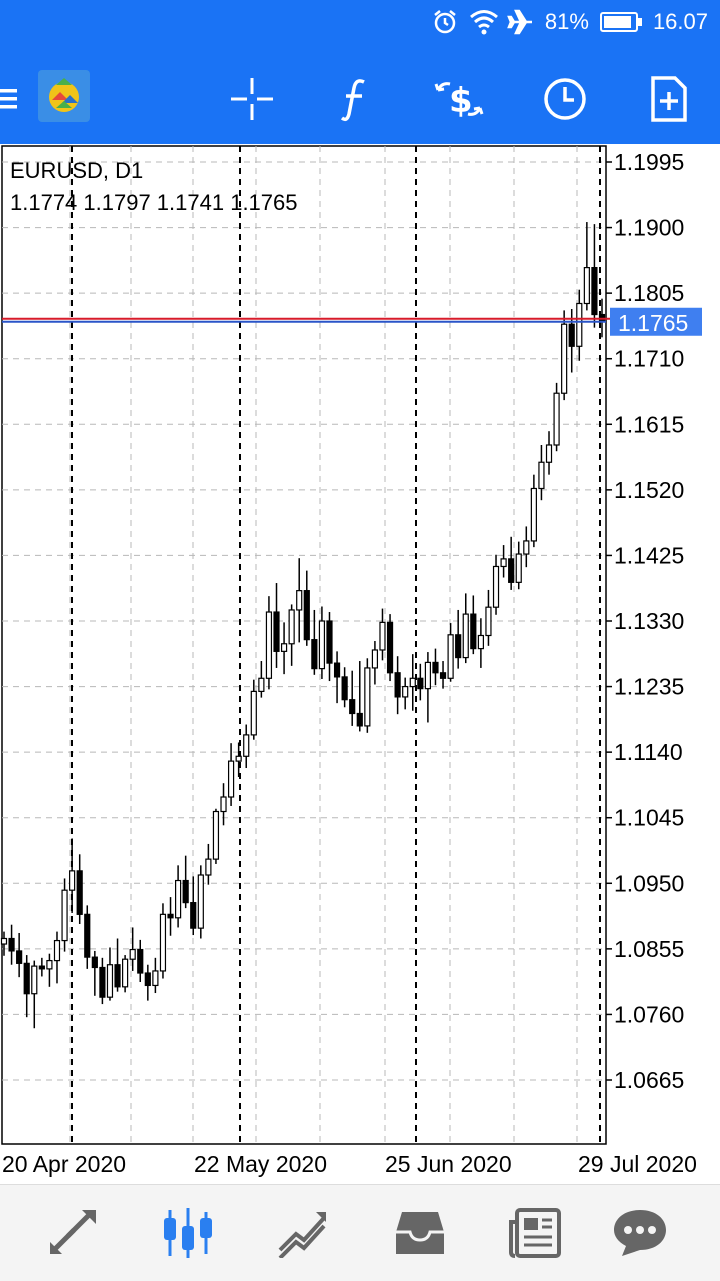 The image size is (720, 1281). What do you see at coordinates (252, 99) in the screenshot?
I see `crosshair-icon` at bounding box center [252, 99].